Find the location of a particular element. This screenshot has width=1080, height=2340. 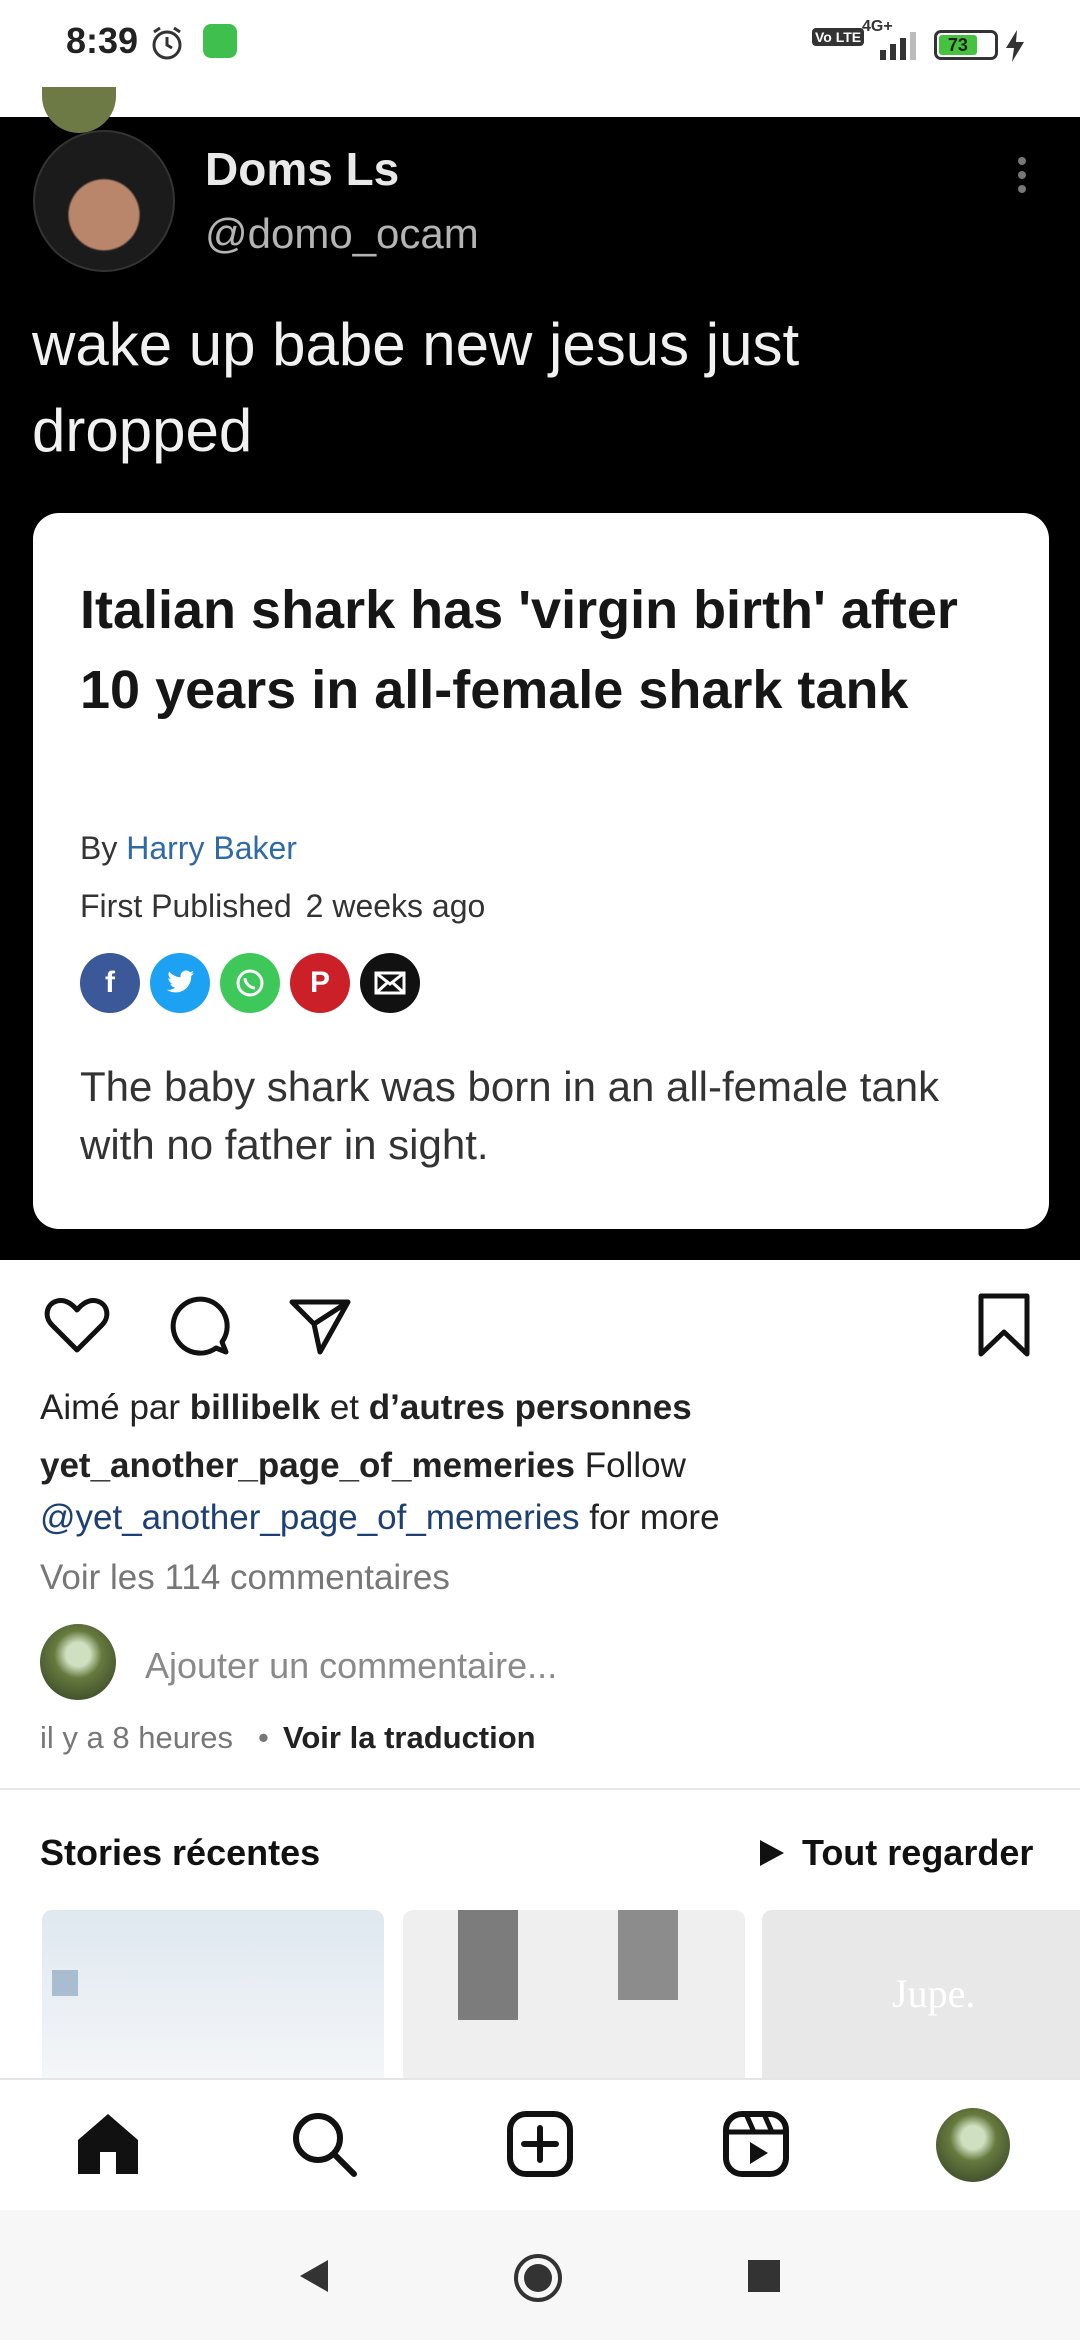

caption-mention: @yet_another_page_of_memeries is located at coordinates (309, 1517).